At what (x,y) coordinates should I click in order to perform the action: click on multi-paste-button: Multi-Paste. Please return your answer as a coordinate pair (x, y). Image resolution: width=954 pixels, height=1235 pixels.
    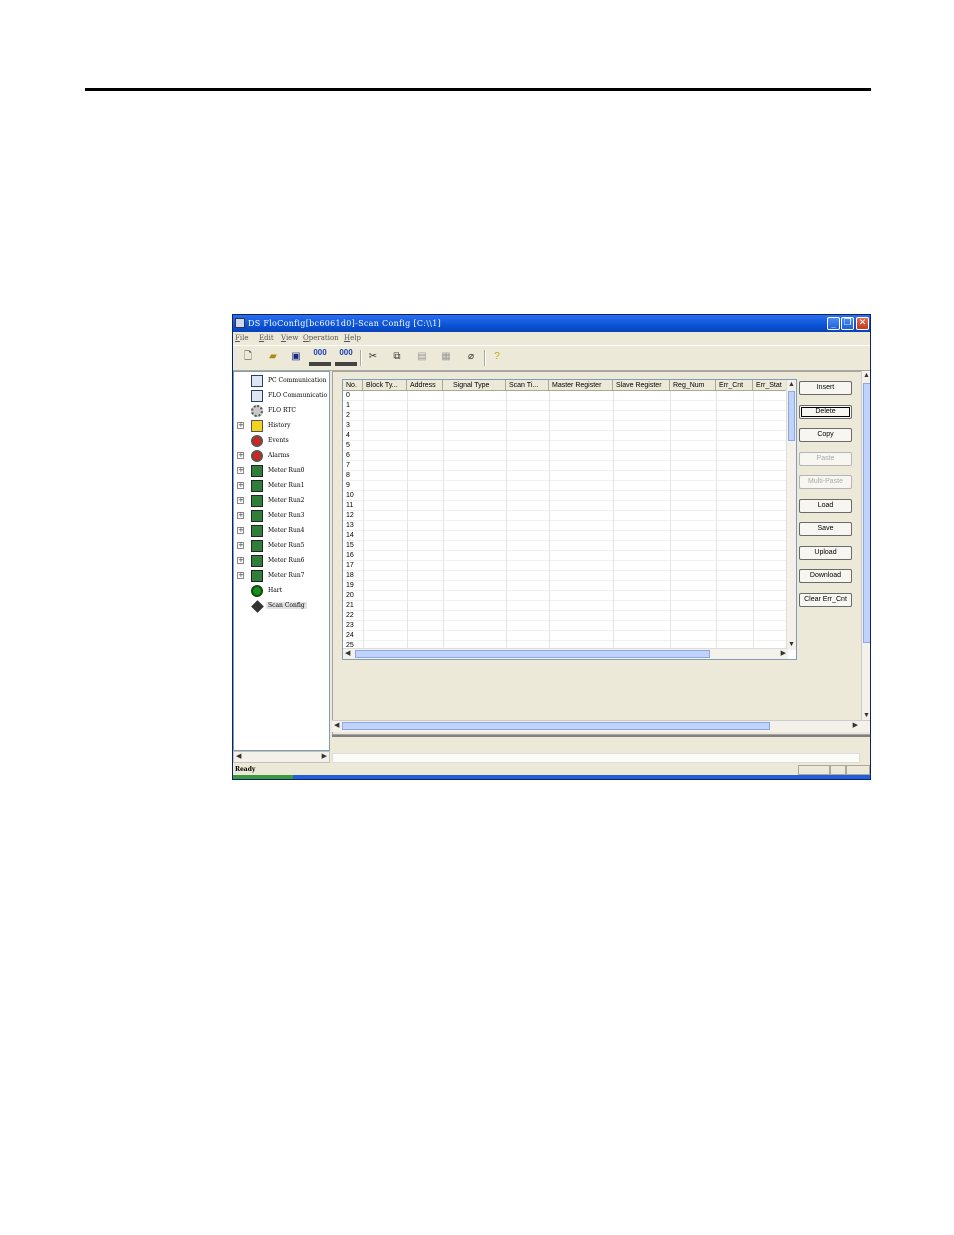
    Looking at the image, I should click on (825, 482).